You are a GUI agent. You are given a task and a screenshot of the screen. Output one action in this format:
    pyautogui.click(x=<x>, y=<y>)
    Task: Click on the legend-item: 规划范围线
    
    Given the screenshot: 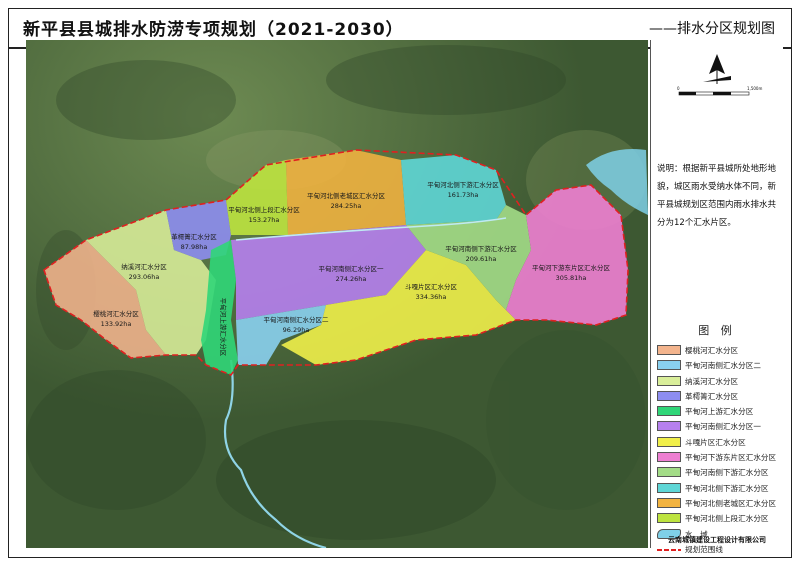 What is the action you would take?
    pyautogui.click(x=717, y=550)
    